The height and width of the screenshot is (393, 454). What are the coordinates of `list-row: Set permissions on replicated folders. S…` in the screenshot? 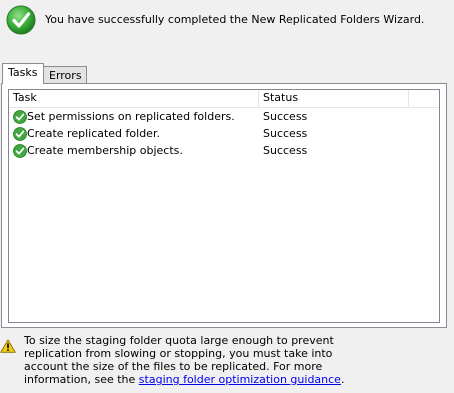 It's located at (224, 117).